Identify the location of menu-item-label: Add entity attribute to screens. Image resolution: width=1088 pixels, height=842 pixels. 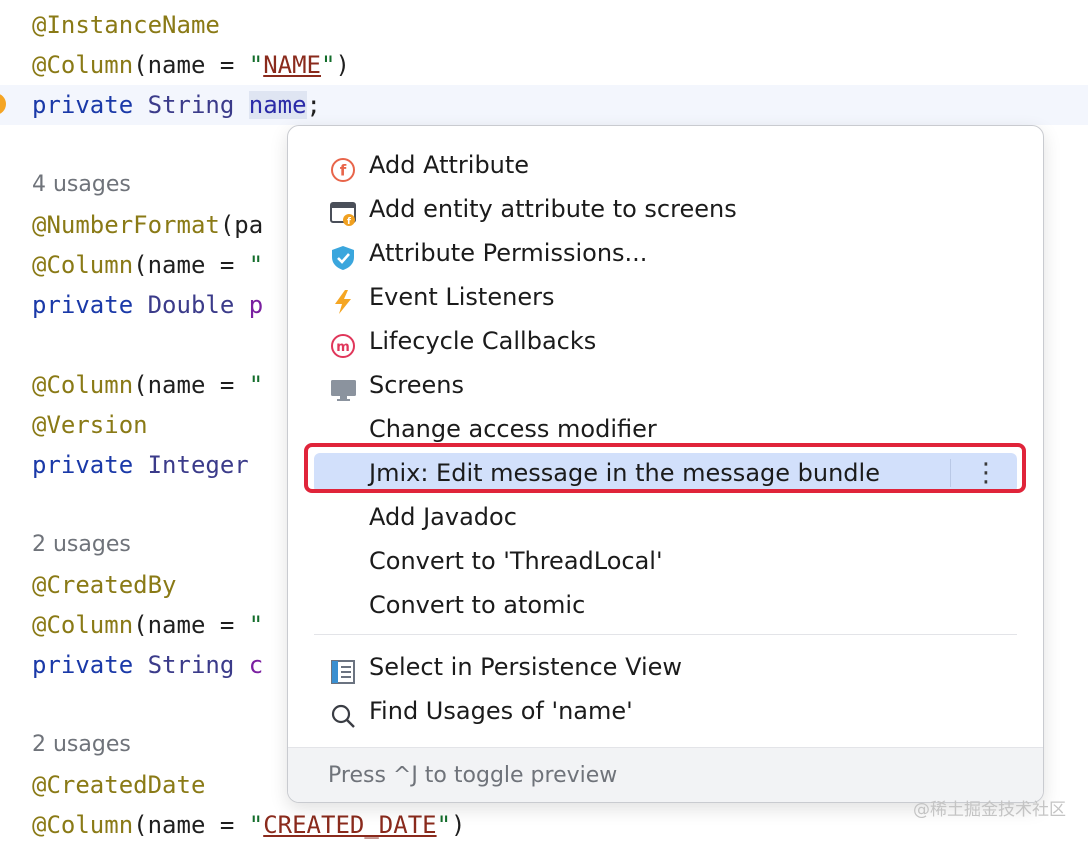
(553, 209).